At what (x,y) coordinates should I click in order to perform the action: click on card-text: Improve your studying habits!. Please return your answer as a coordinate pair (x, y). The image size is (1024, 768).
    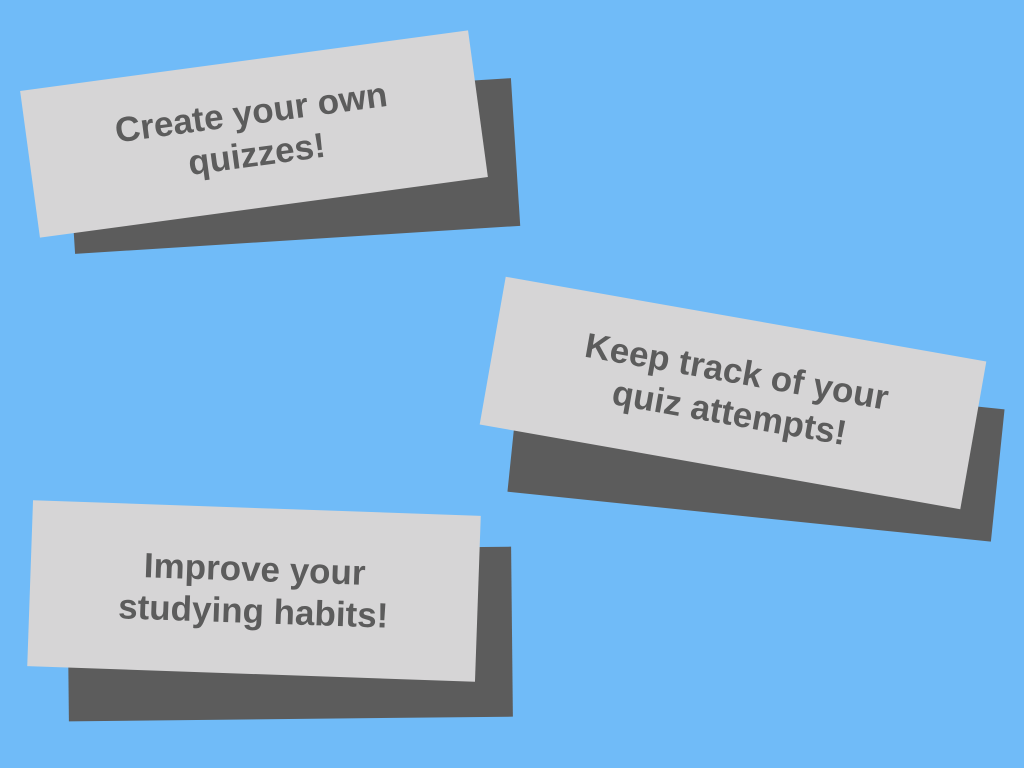
    Looking at the image, I should click on (253, 591).